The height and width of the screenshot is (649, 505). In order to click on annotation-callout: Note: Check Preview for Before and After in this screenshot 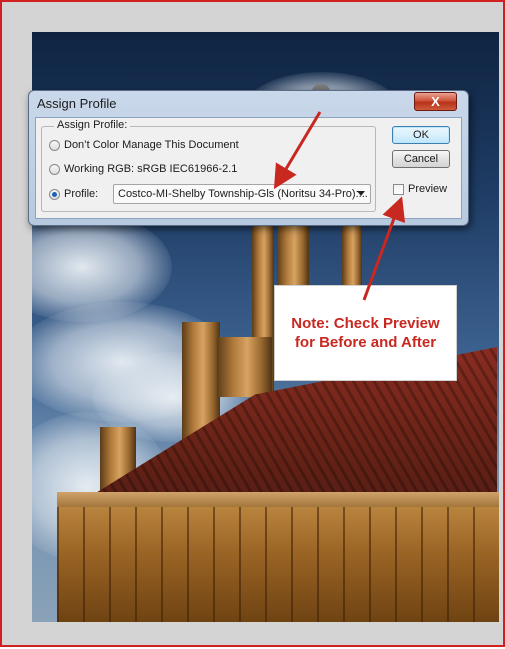, I will do `click(365, 333)`.